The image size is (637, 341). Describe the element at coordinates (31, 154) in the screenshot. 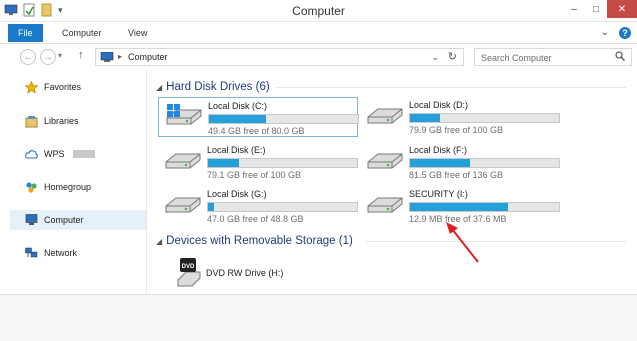

I see `cloud-icon` at that location.